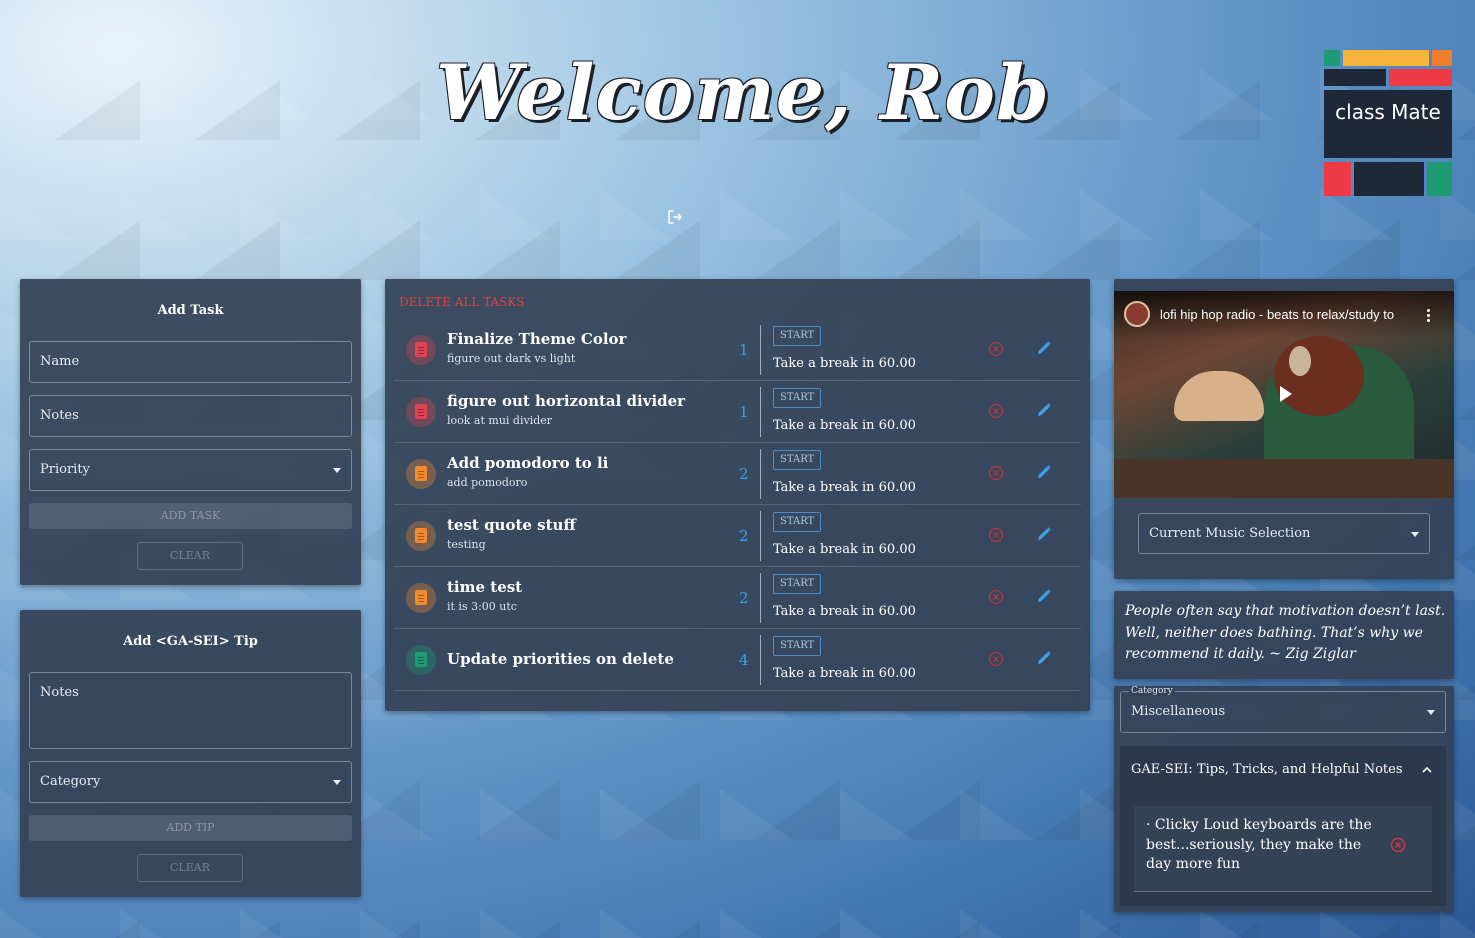 This screenshot has width=1475, height=938. What do you see at coordinates (190, 310) in the screenshot?
I see `add-task-title: Add Task` at bounding box center [190, 310].